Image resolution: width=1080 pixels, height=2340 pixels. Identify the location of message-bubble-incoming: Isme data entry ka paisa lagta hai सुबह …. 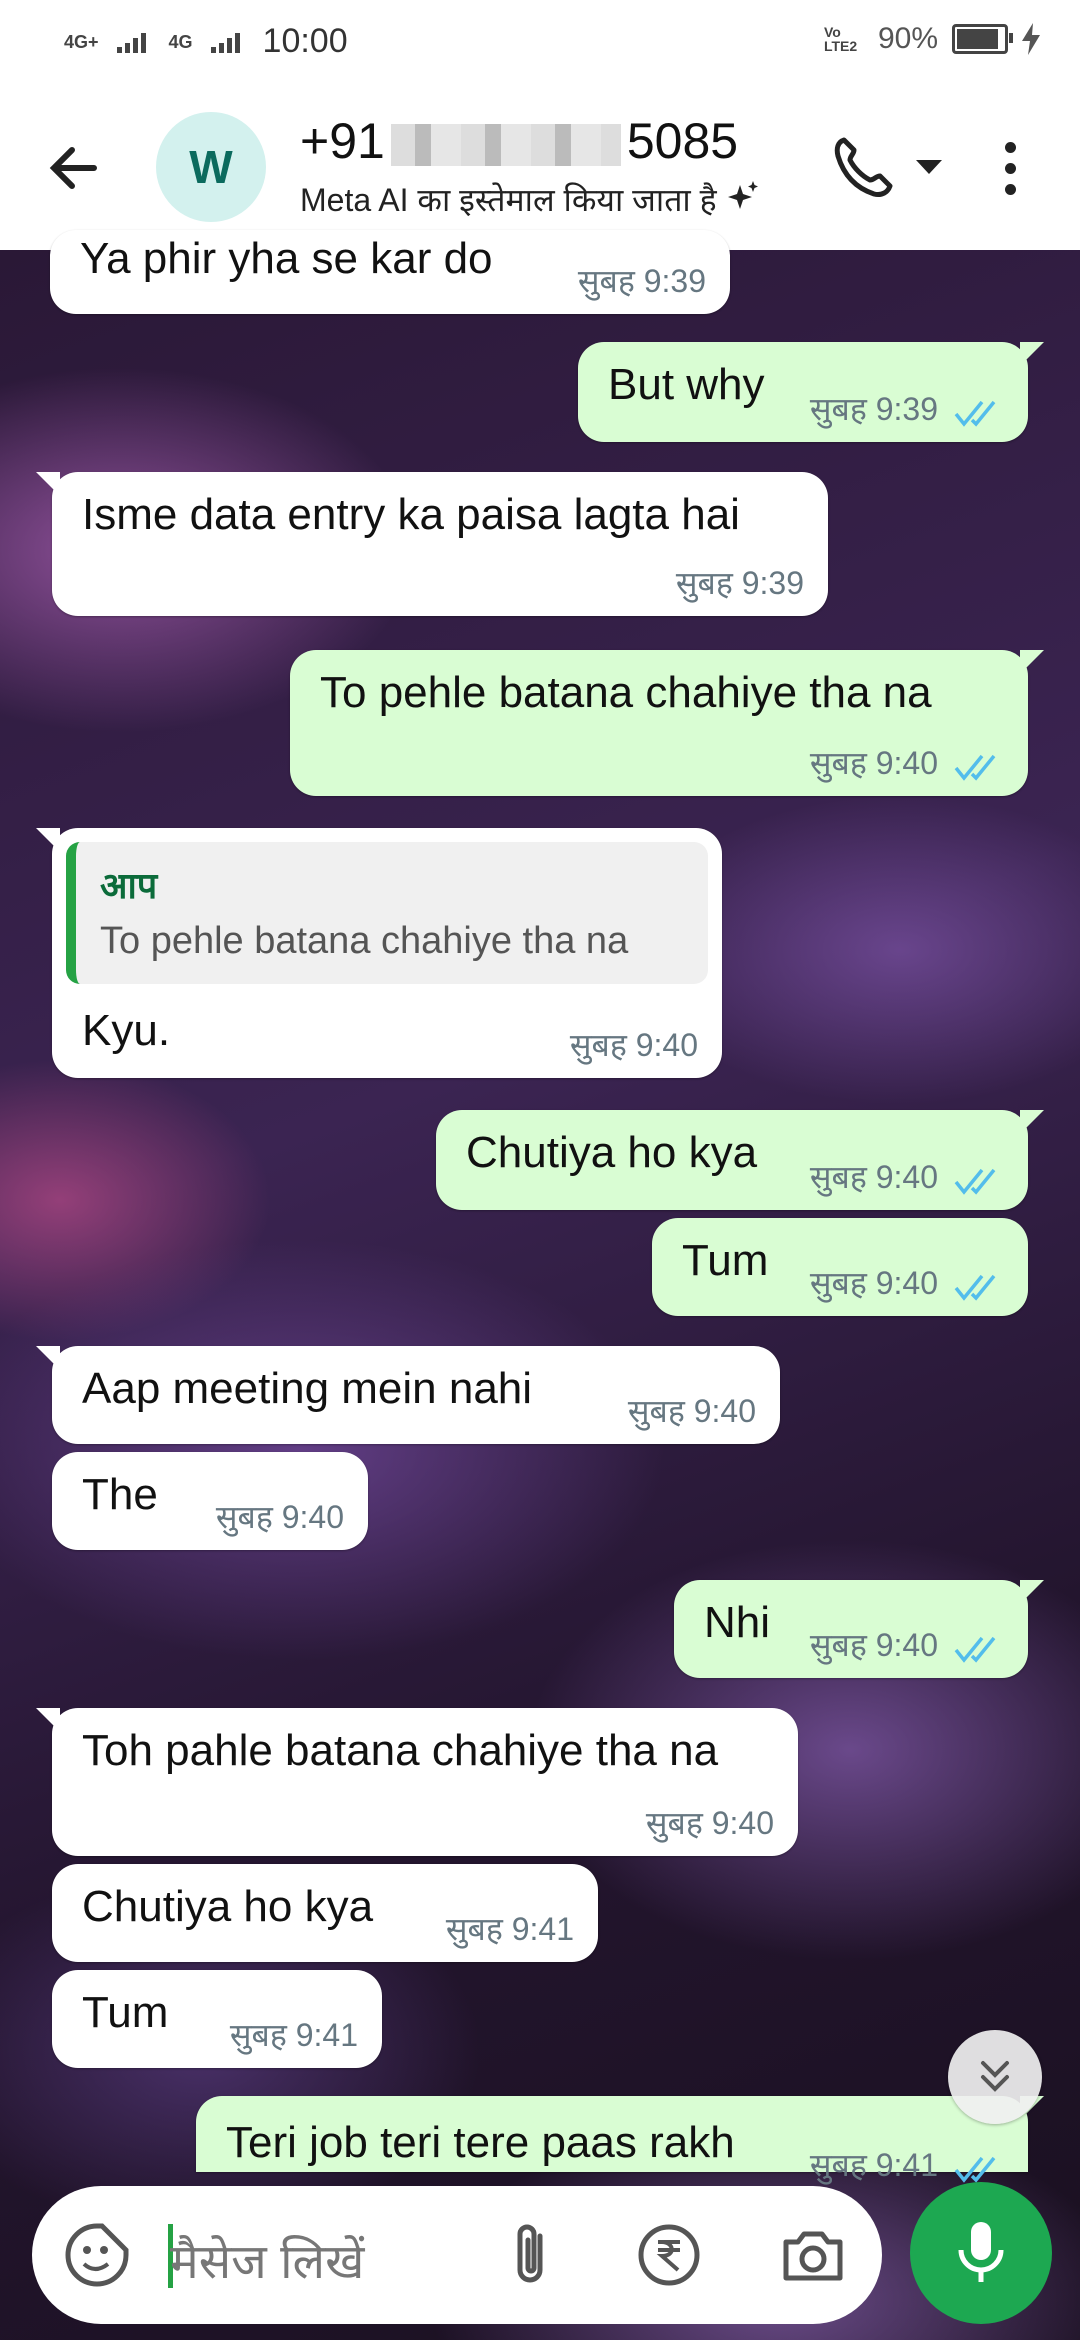
(432, 544).